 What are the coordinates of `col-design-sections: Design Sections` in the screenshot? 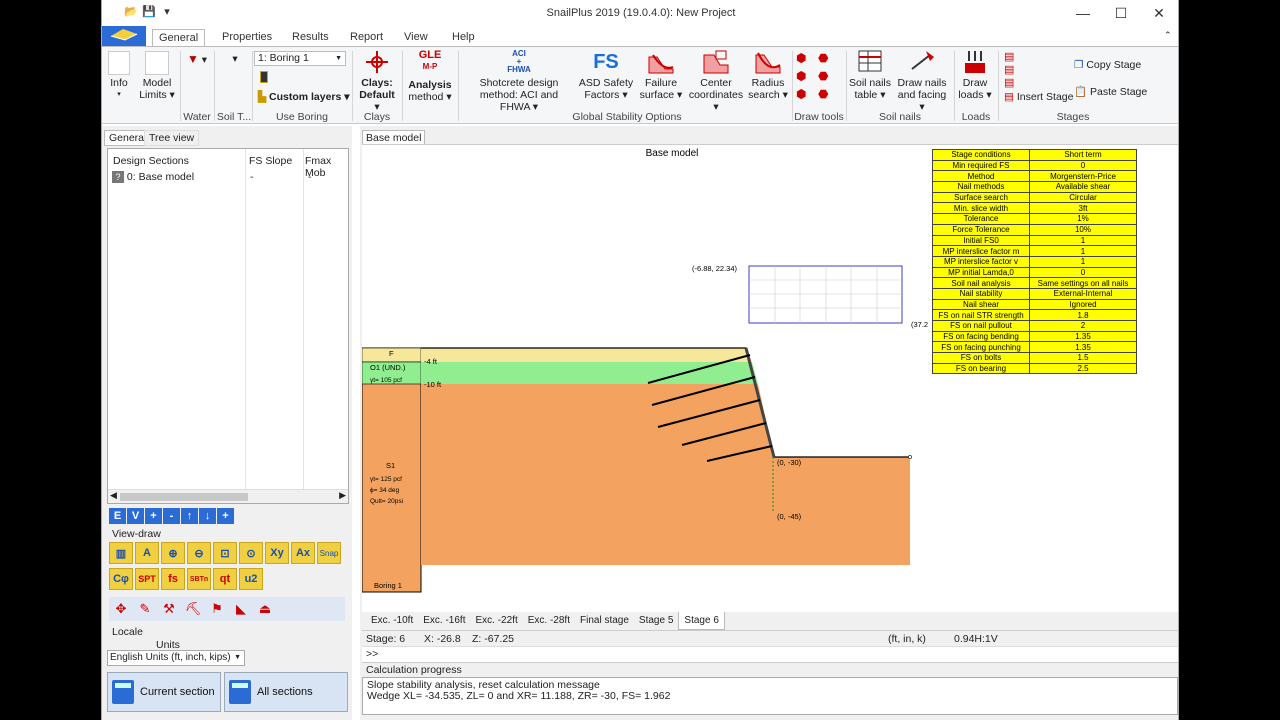 It's located at (151, 161).